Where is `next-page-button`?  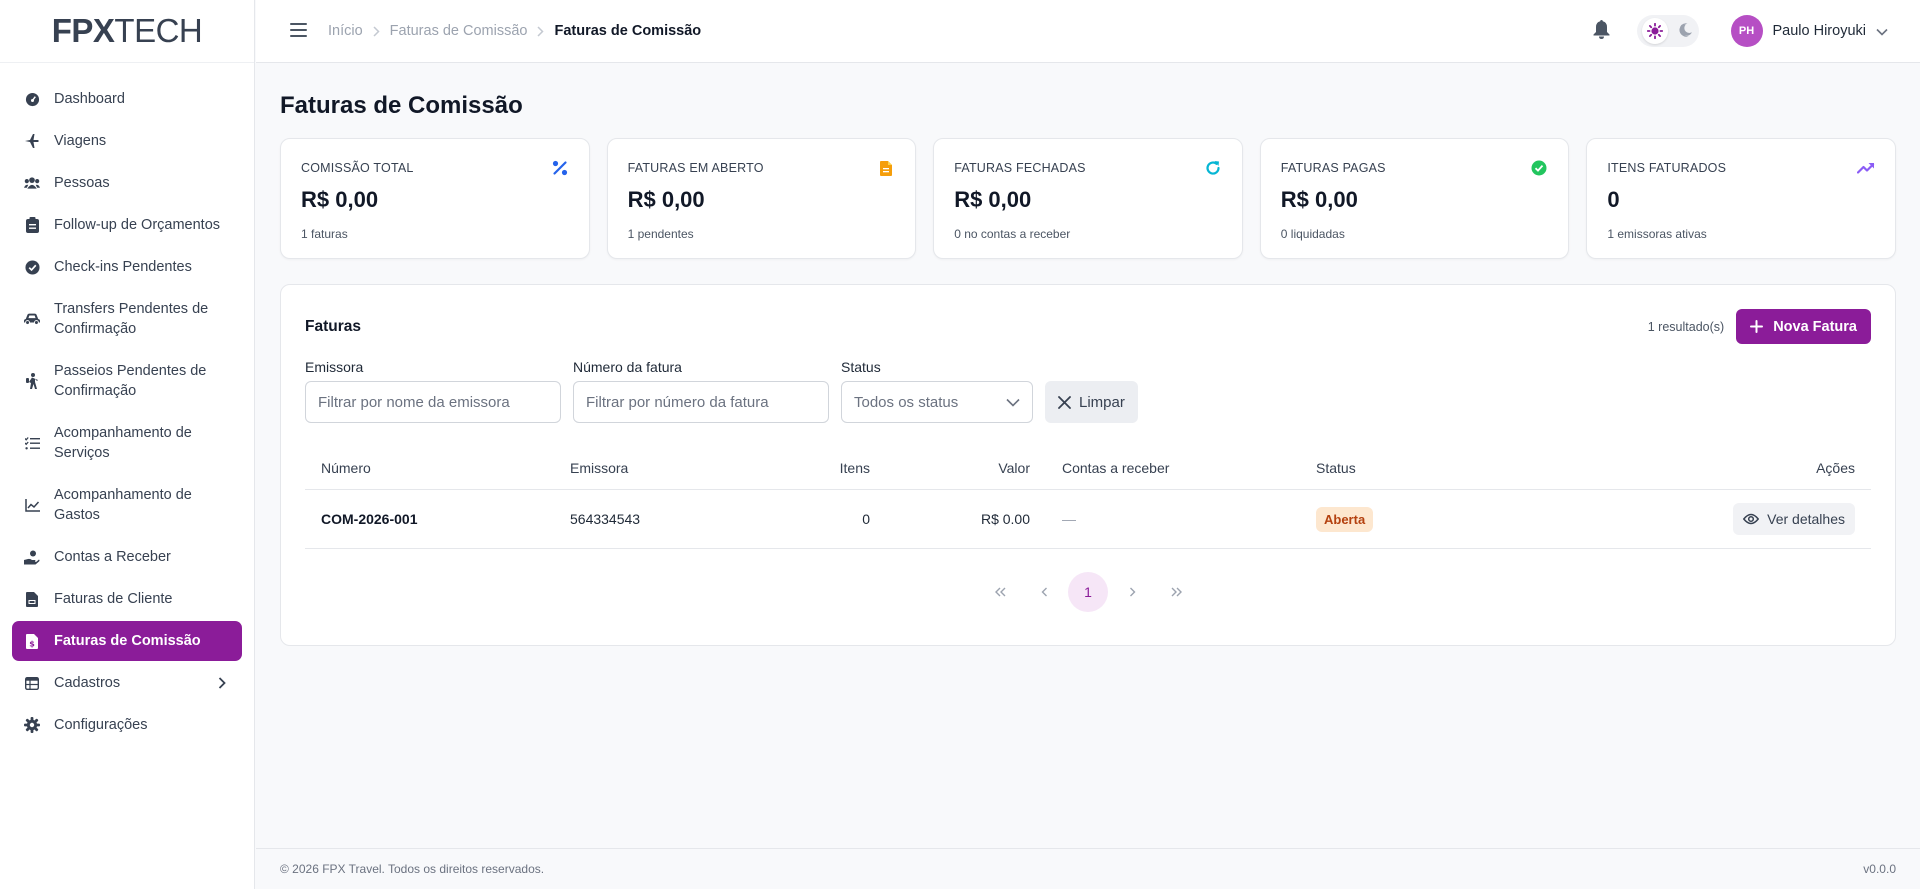
next-page-button is located at coordinates (1132, 592).